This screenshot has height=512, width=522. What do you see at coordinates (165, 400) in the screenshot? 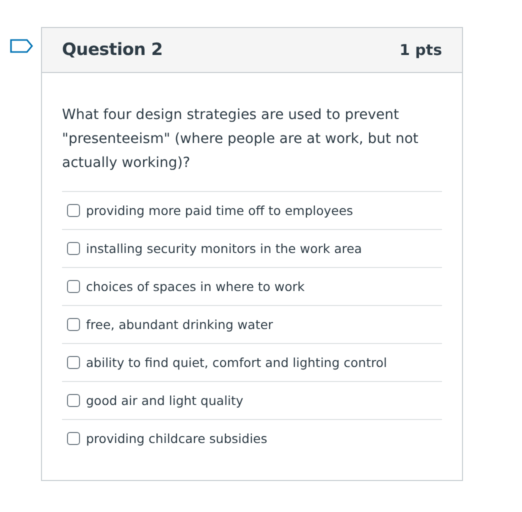
I see `answer-option: good air and light quality` at bounding box center [165, 400].